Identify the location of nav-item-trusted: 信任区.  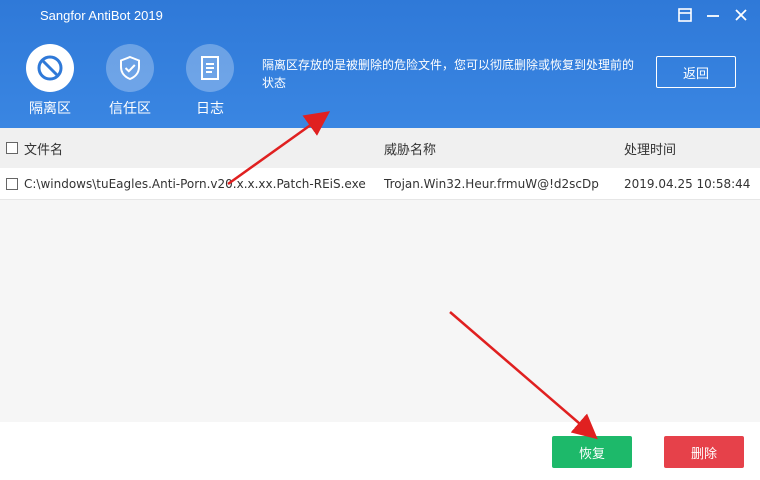
(130, 81).